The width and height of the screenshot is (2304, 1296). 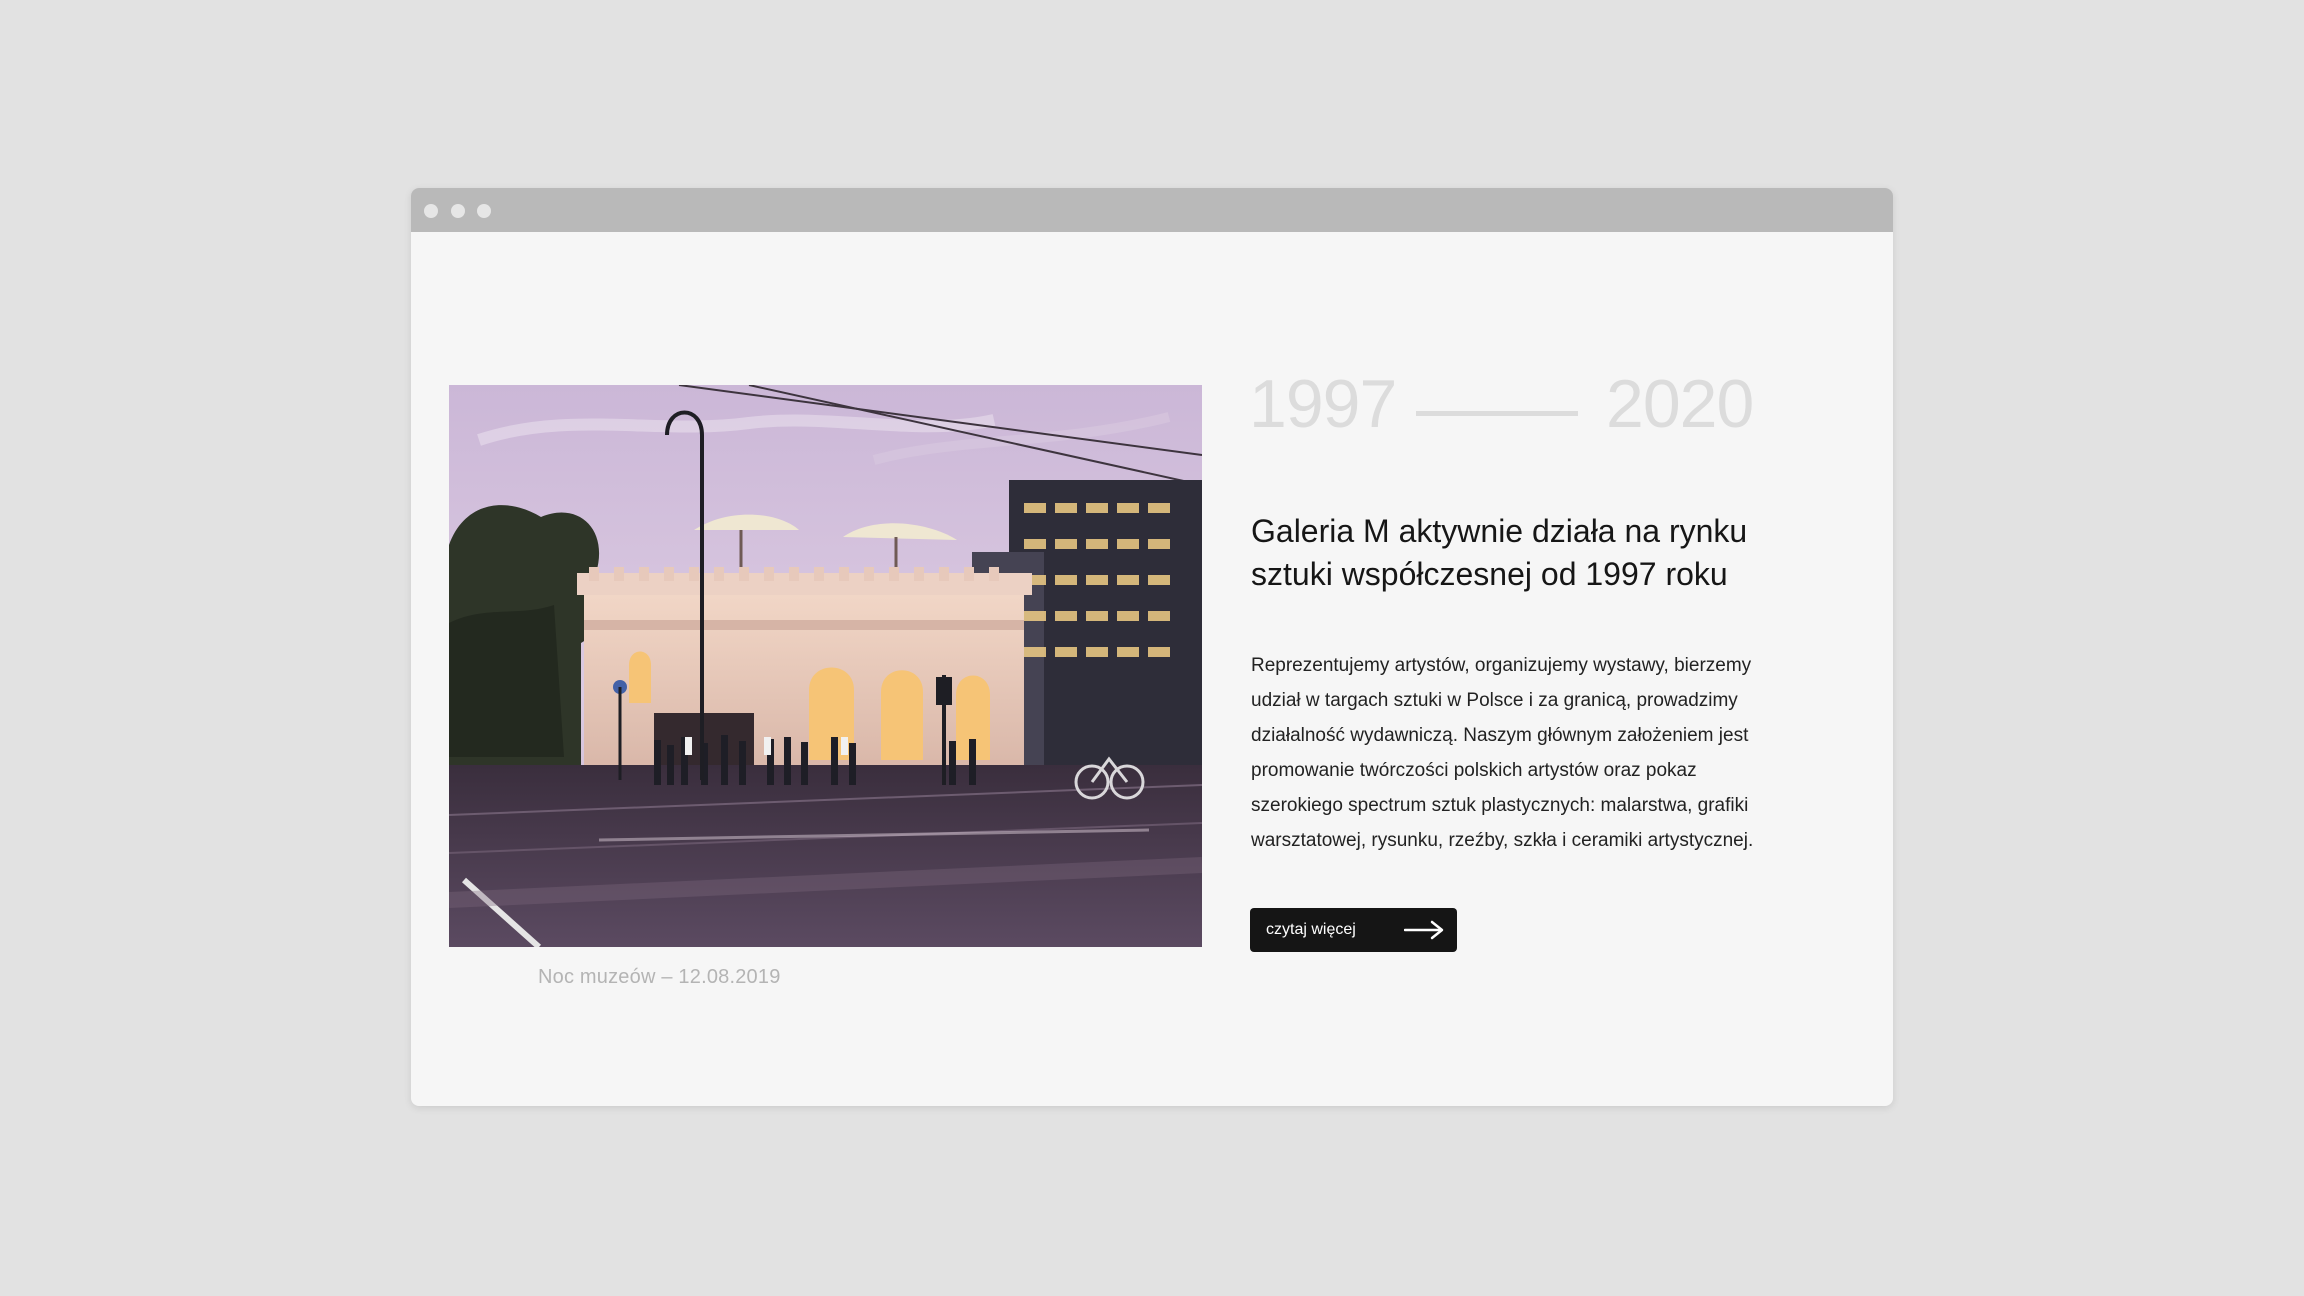 I want to click on window-minimize-dot, so click(x=458, y=211).